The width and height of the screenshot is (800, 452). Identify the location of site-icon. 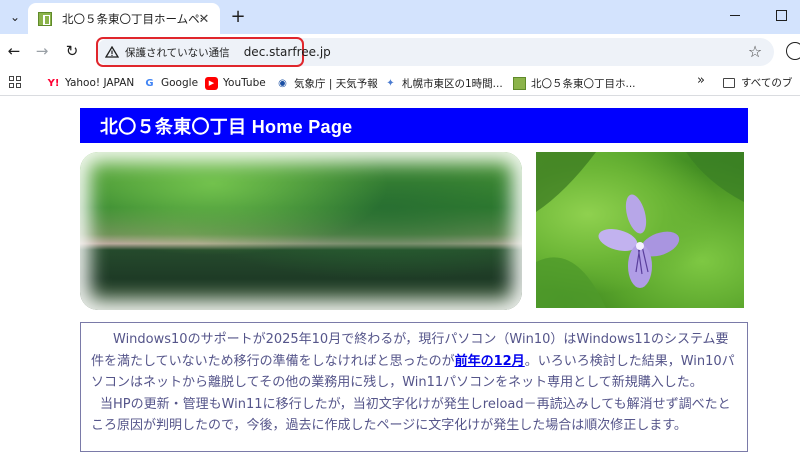
(519, 83).